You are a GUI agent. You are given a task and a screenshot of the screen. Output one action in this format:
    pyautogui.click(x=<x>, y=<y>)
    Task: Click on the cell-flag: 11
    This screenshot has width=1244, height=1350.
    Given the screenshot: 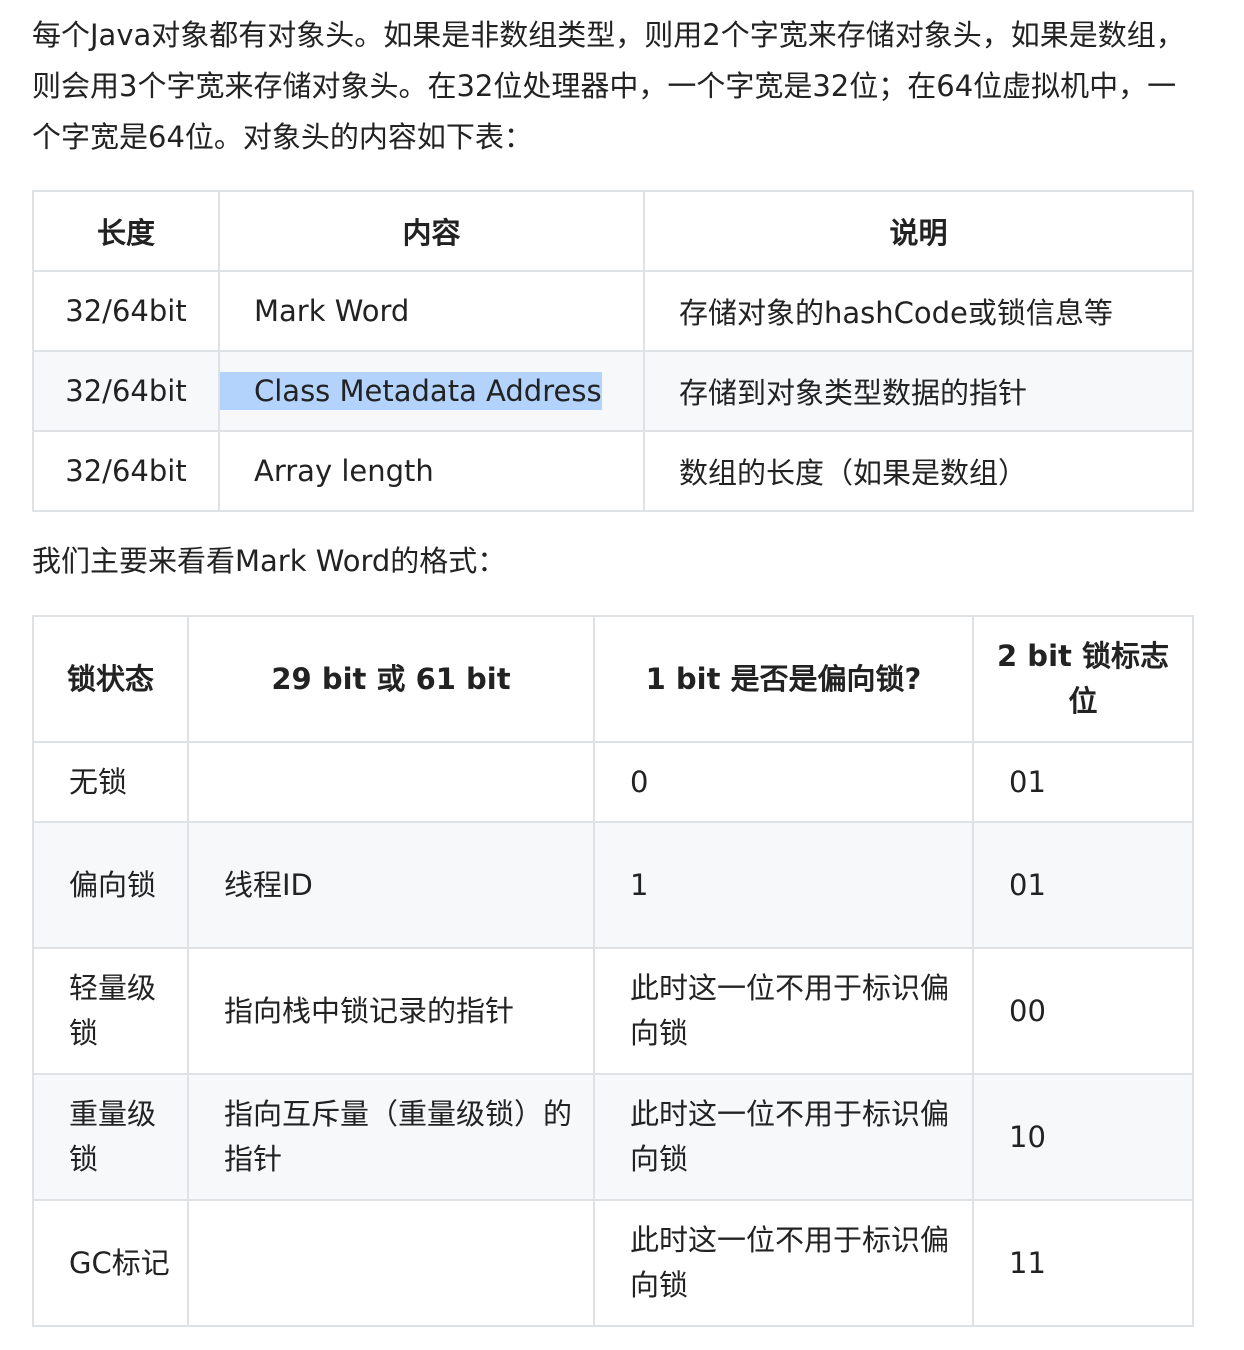 What is the action you would take?
    pyautogui.click(x=1083, y=1263)
    